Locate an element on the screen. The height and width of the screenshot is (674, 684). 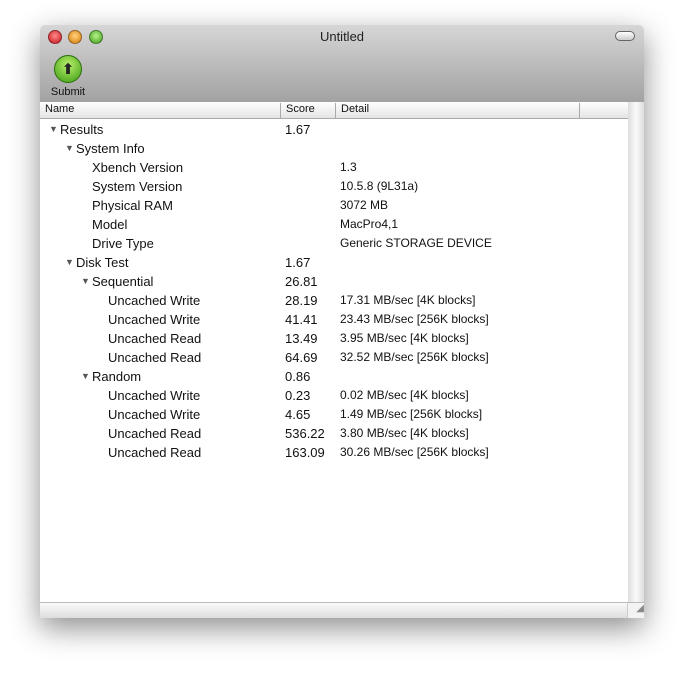
outline-header: Name Score Detail is located at coordinates (334, 110).